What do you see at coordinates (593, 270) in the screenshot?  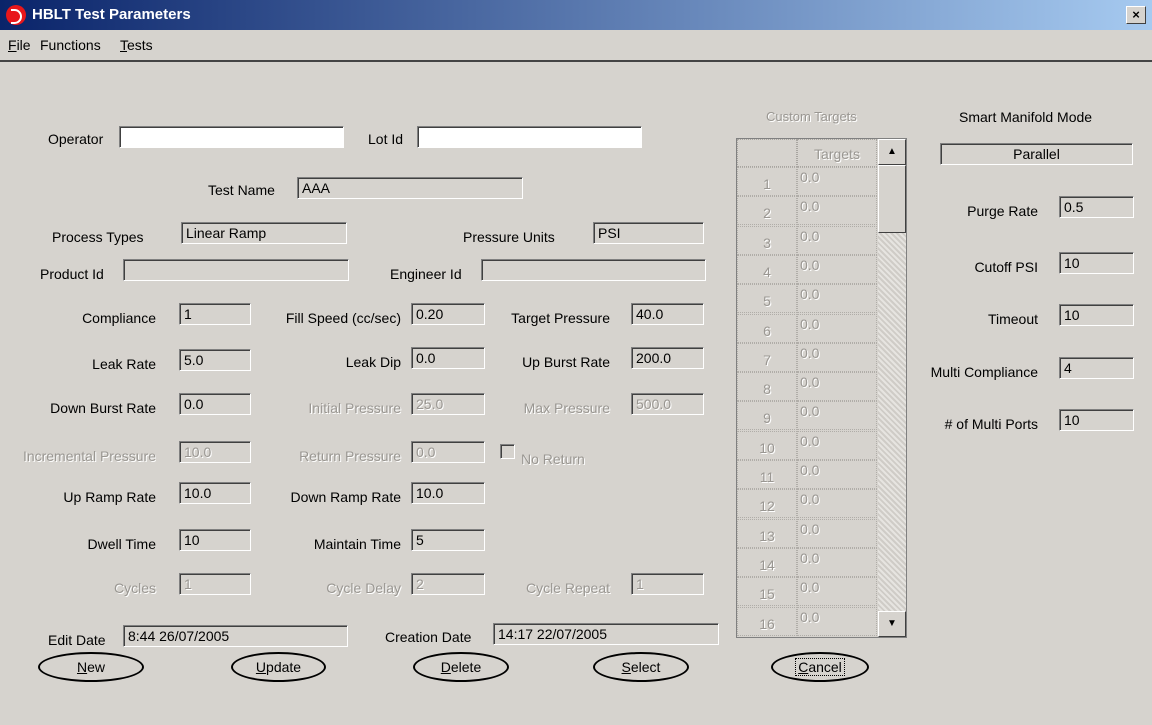 I see `engineer-id-field` at bounding box center [593, 270].